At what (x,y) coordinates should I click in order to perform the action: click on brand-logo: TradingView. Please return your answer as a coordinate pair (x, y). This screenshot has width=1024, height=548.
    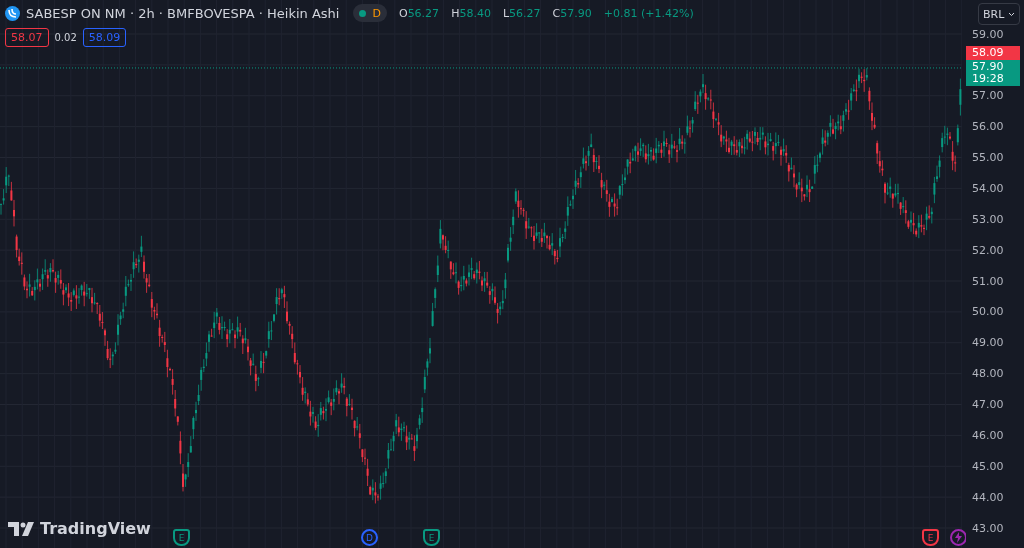
    Looking at the image, I should click on (79, 528).